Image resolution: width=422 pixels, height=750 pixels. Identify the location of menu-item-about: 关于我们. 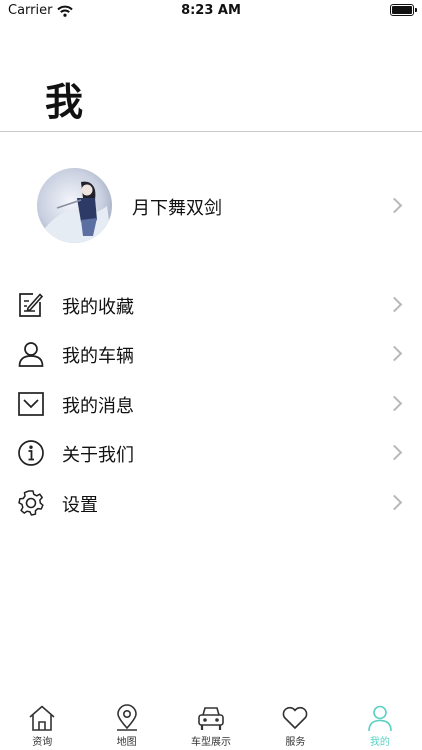
(211, 453).